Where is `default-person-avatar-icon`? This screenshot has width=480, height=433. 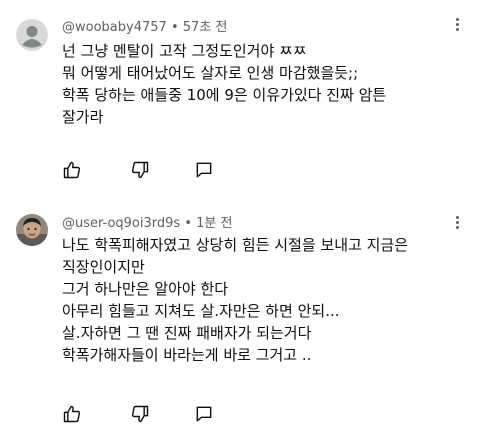 default-person-avatar-icon is located at coordinates (32, 35).